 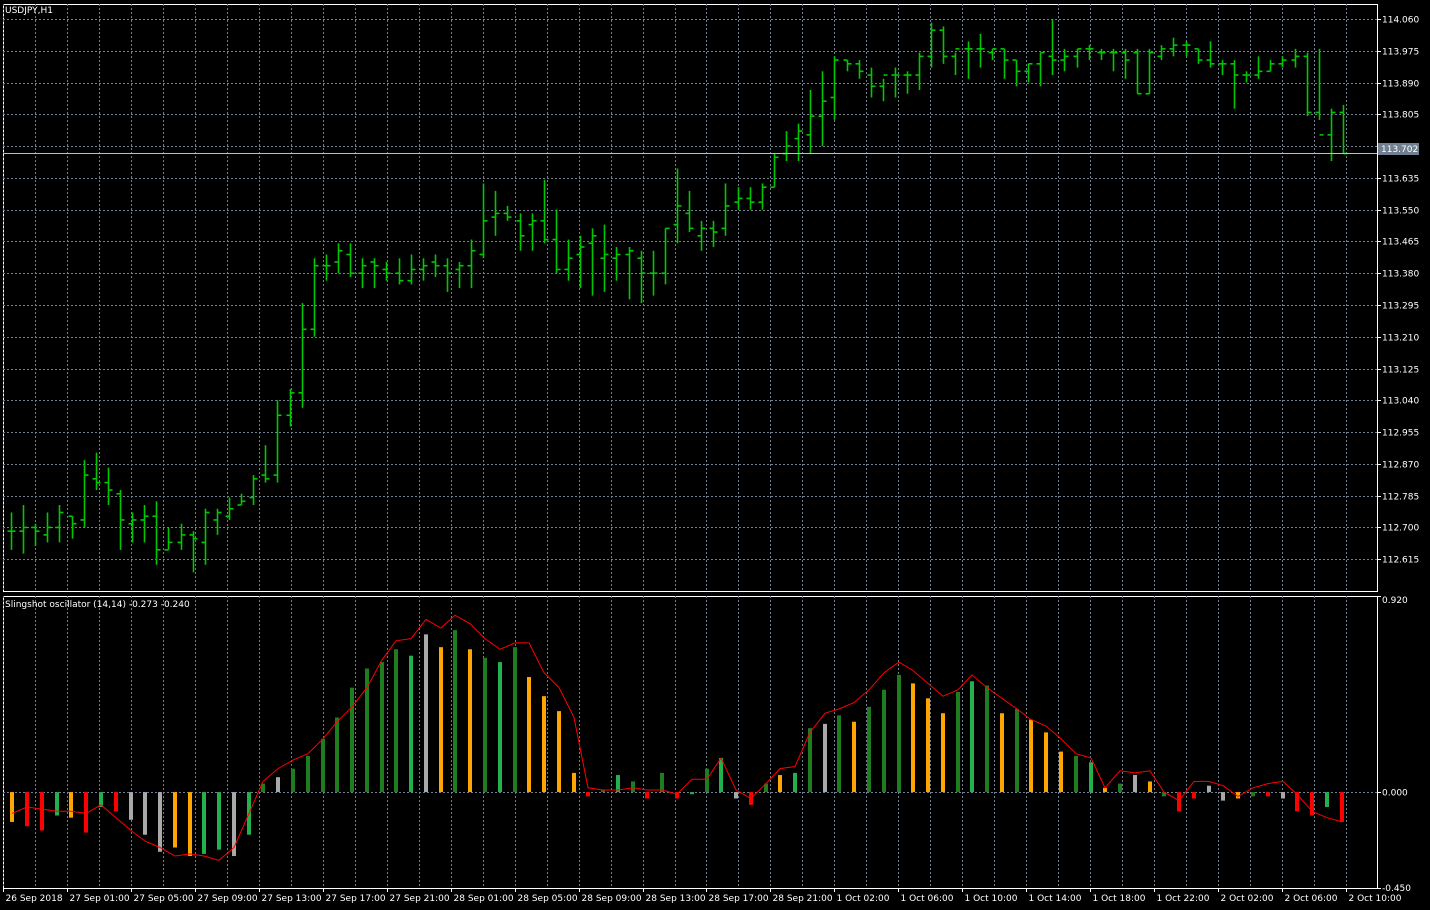 What do you see at coordinates (1400, 402) in the screenshot?
I see `price-tick-label: 113.040` at bounding box center [1400, 402].